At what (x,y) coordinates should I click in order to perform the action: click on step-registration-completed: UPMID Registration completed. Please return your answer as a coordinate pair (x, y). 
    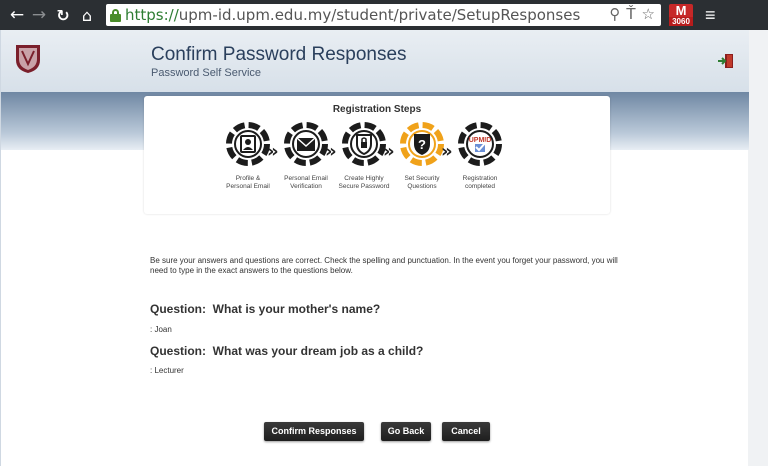
    Looking at the image, I should click on (480, 155).